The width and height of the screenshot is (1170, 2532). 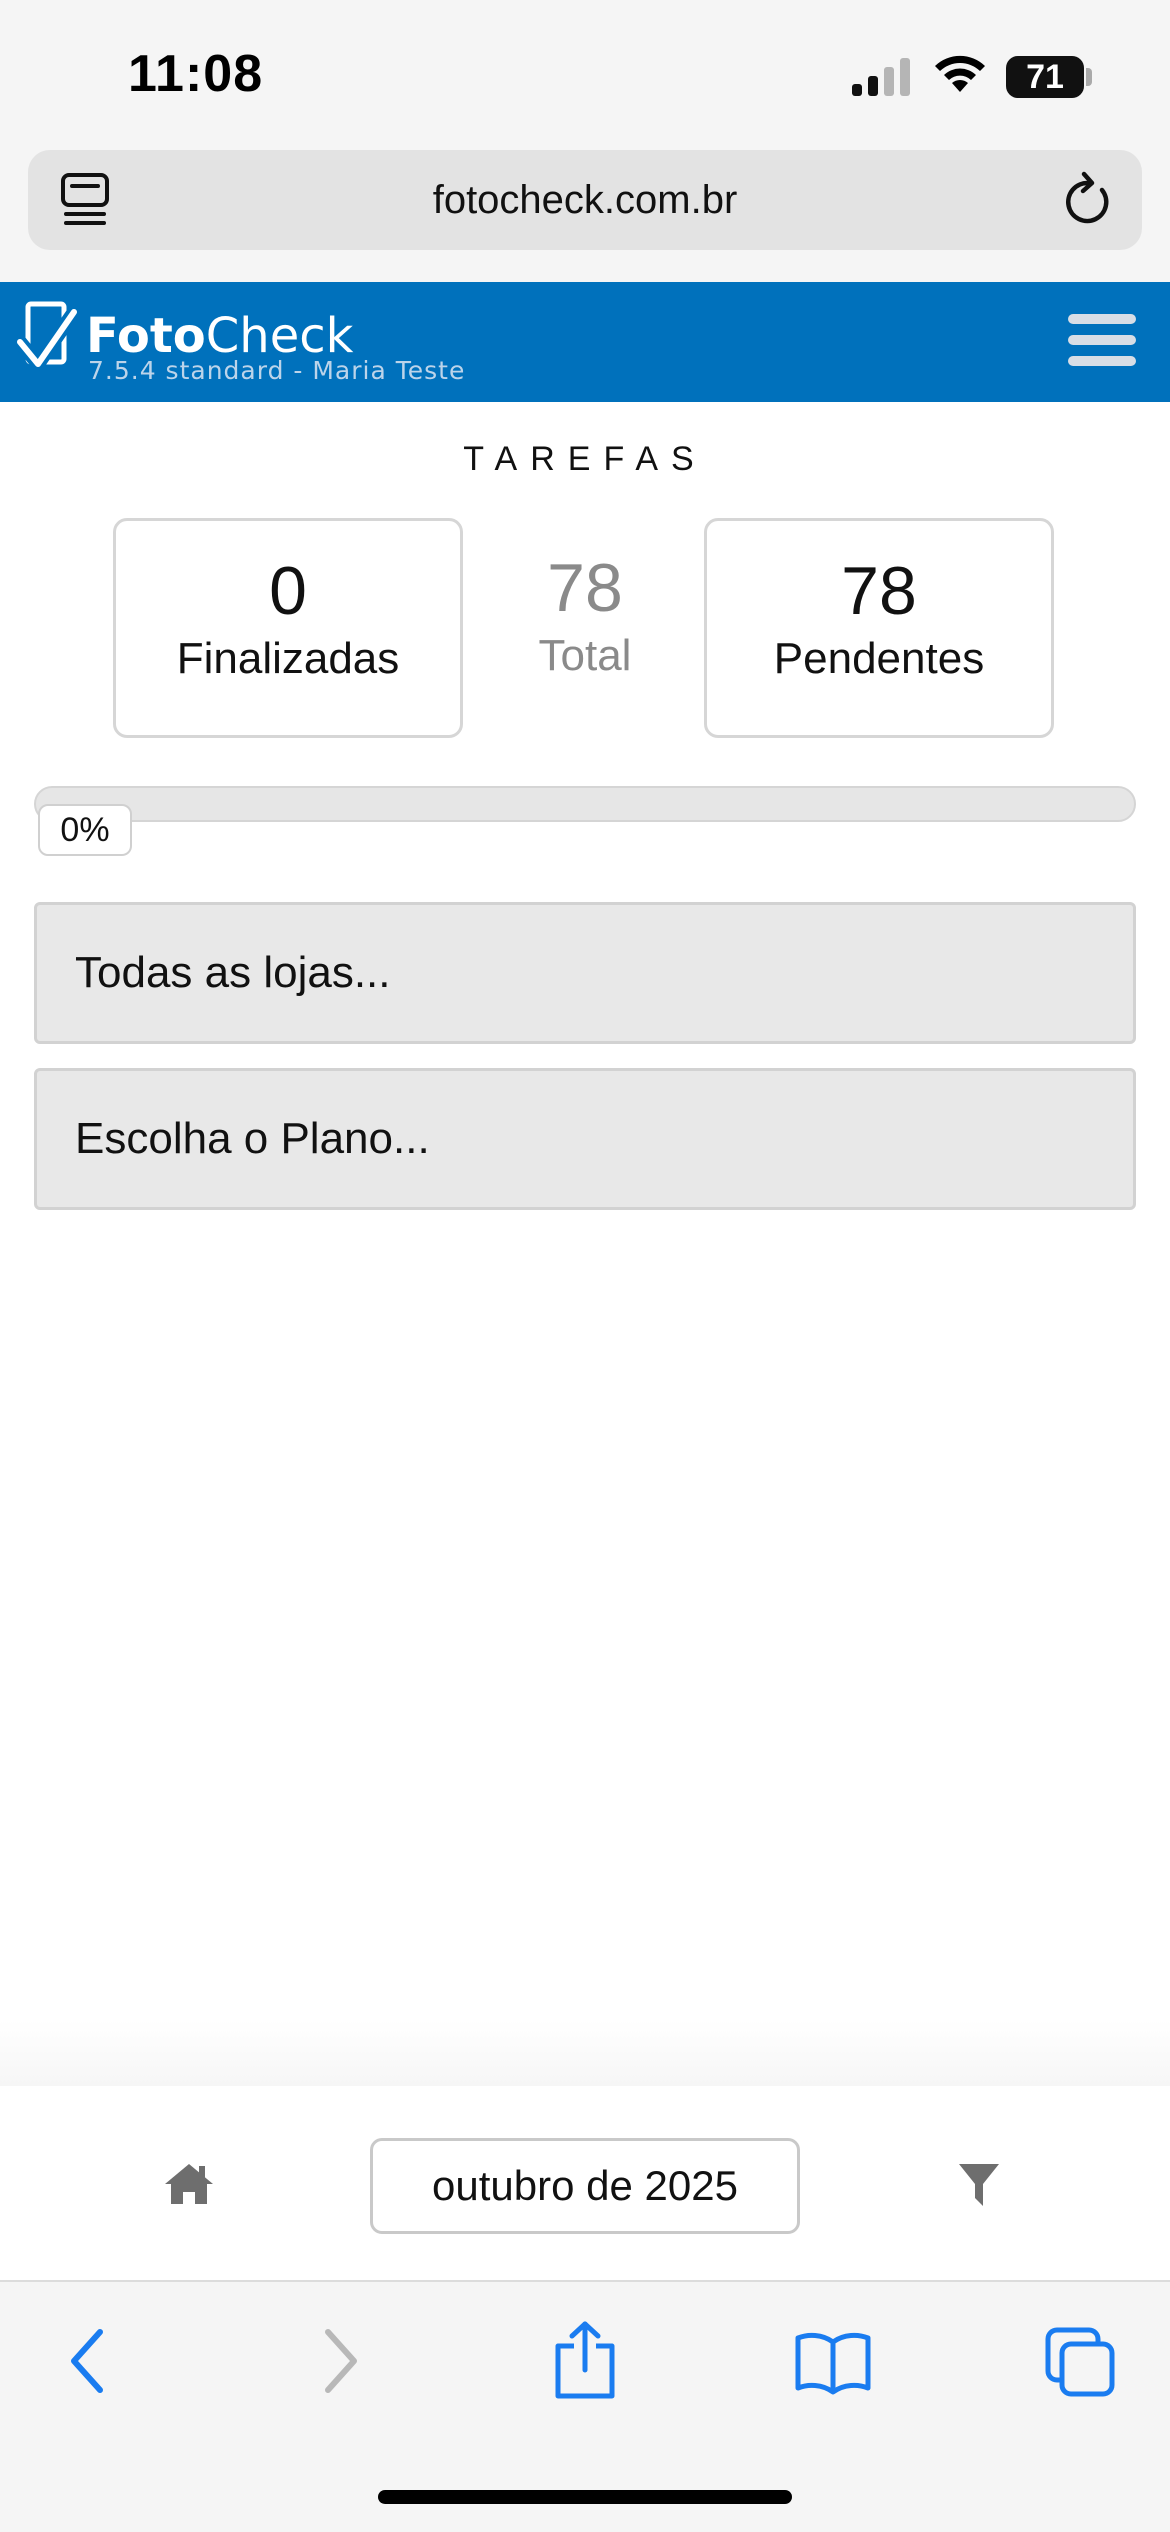 I want to click on bookmarks-icon, so click(x=833, y=2365).